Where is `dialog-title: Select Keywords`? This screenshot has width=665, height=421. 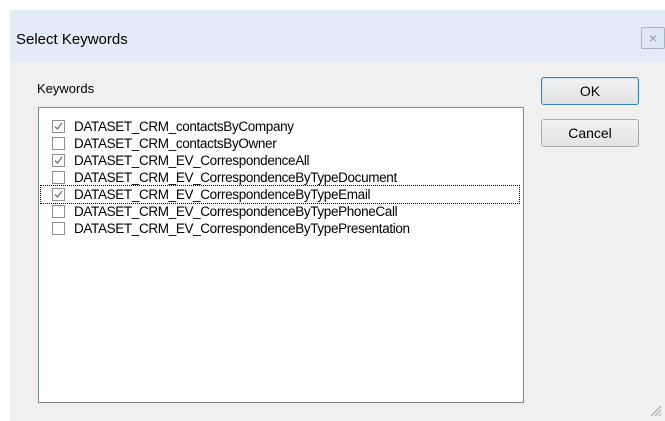
dialog-title: Select Keywords is located at coordinates (72, 39).